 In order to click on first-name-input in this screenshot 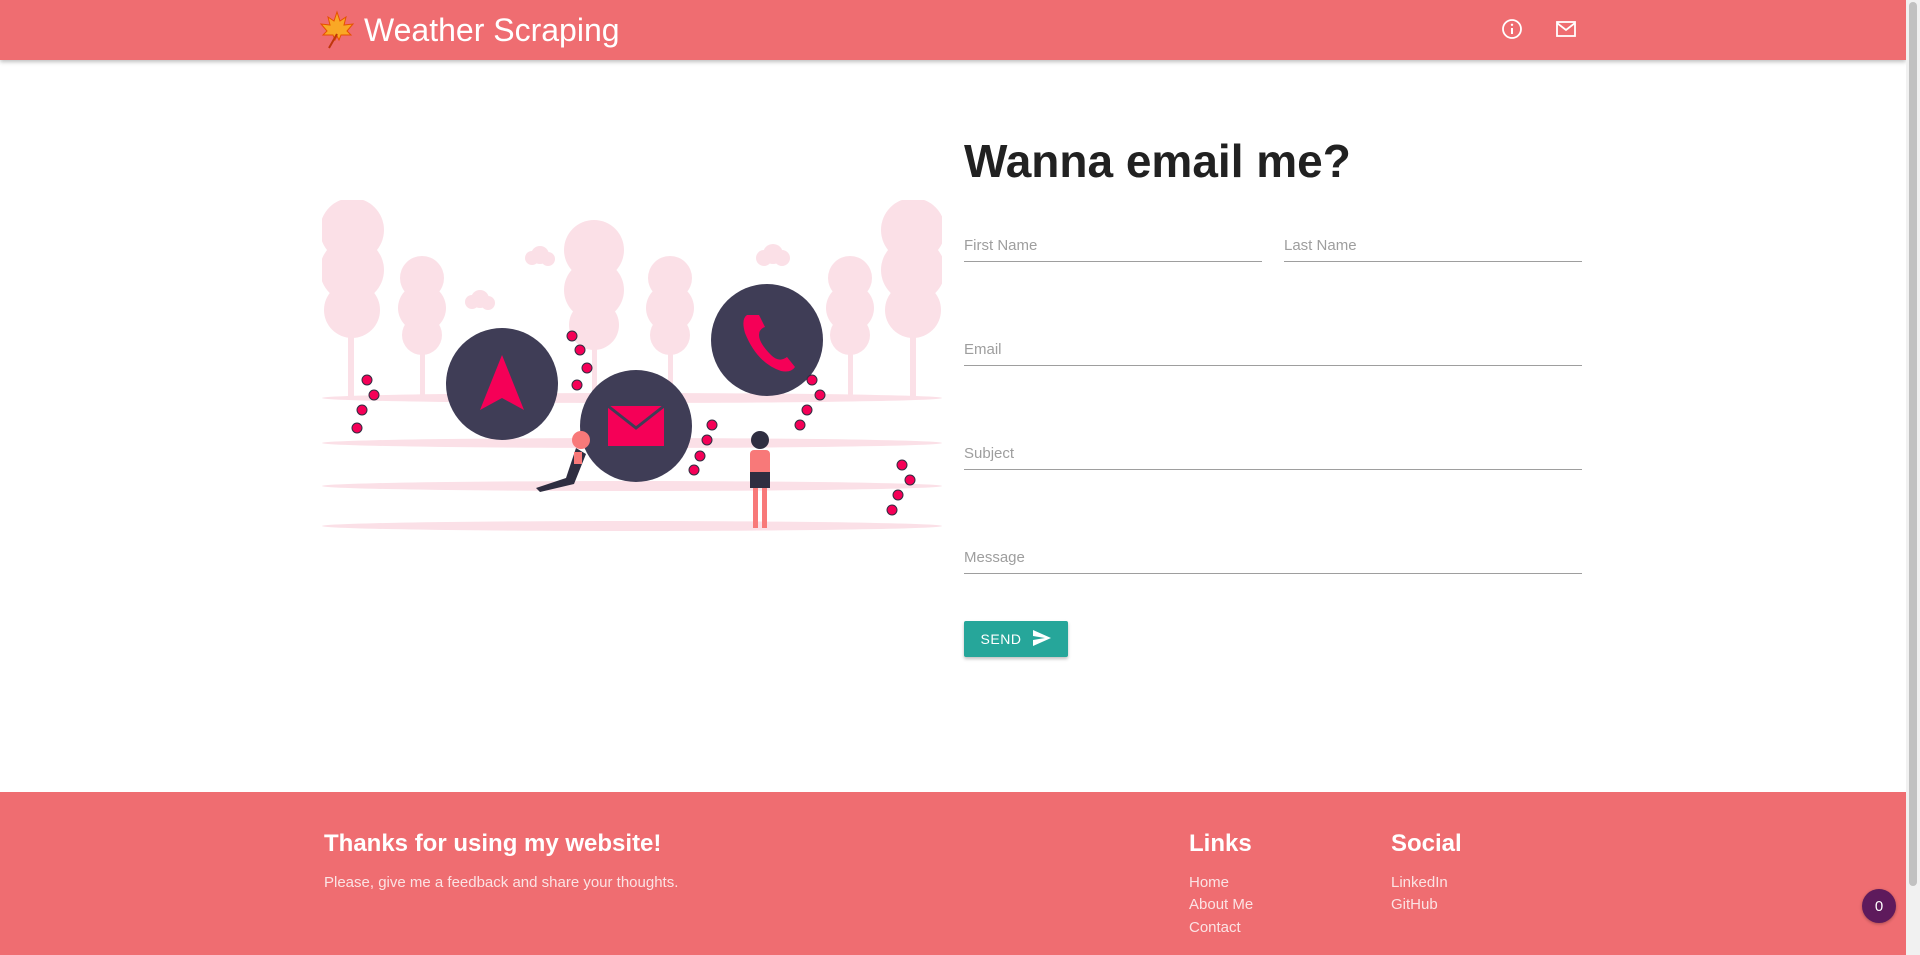, I will do `click(1113, 245)`.